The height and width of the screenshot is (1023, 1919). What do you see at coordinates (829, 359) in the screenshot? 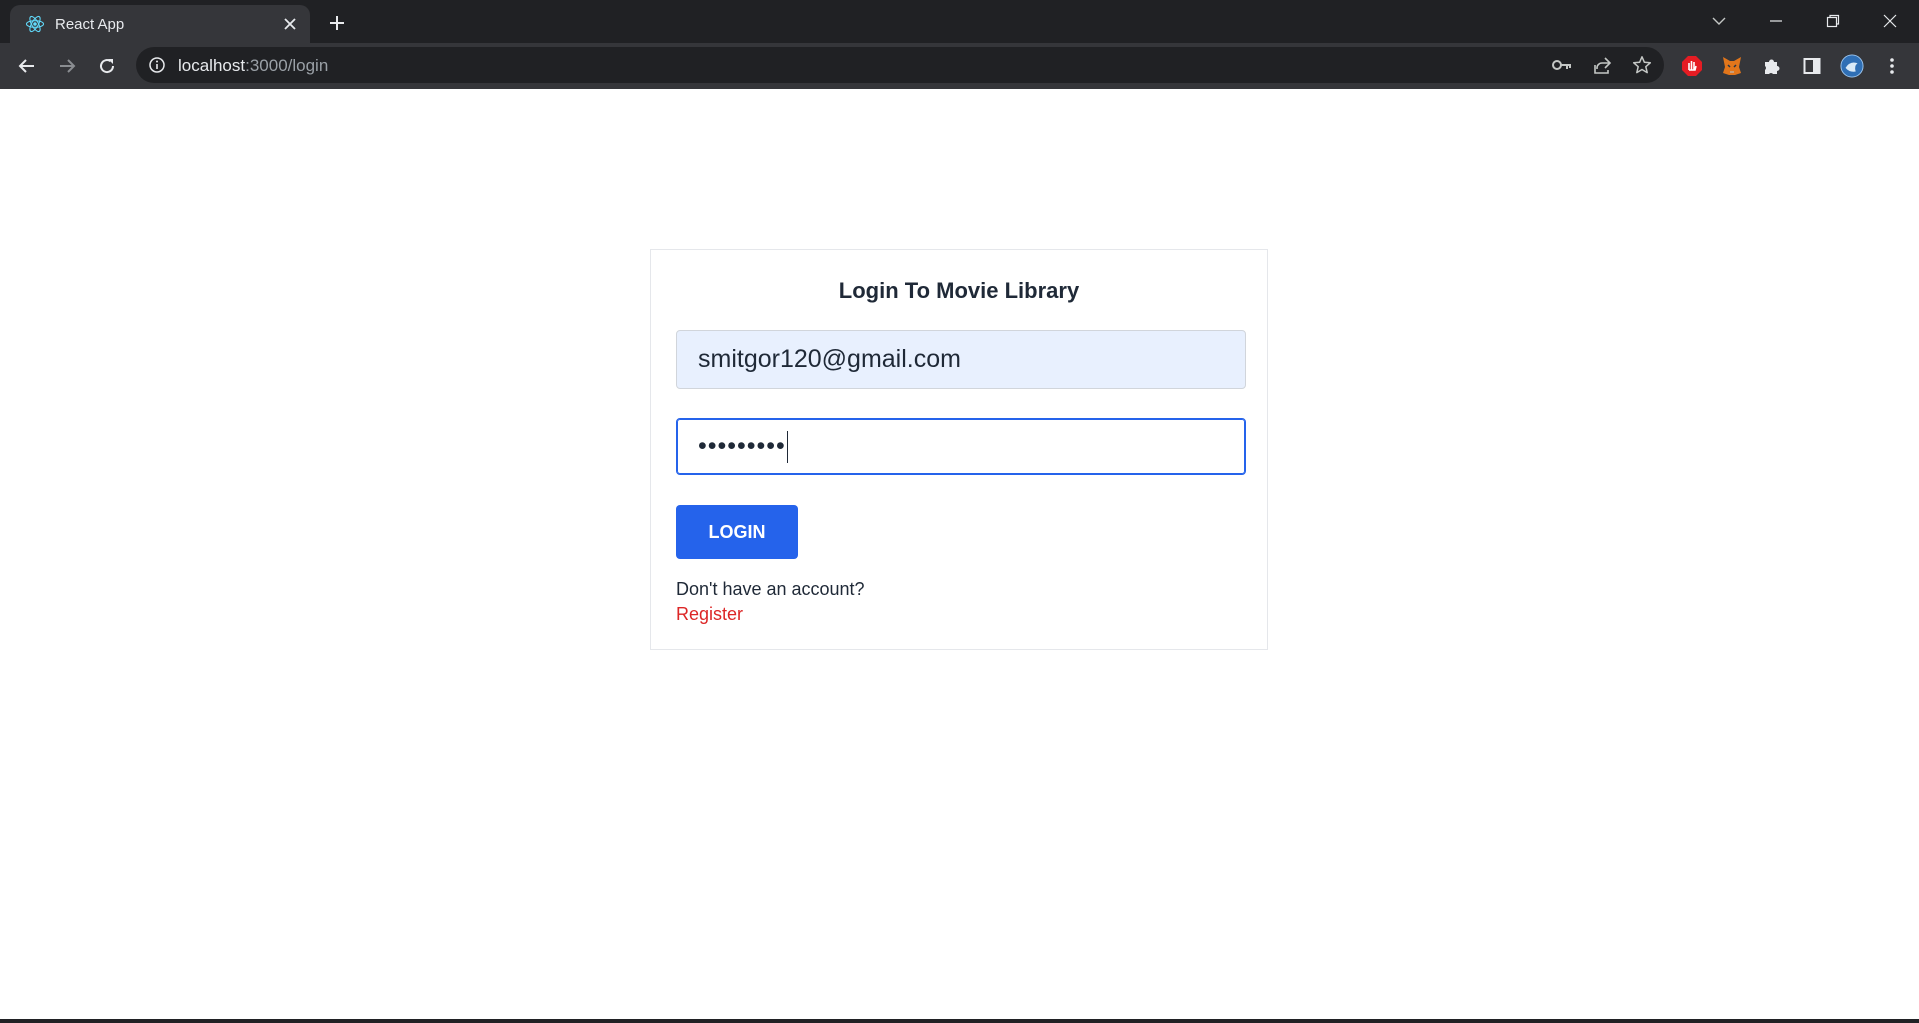
I see `email-value: smitgor120@gmail.com` at bounding box center [829, 359].